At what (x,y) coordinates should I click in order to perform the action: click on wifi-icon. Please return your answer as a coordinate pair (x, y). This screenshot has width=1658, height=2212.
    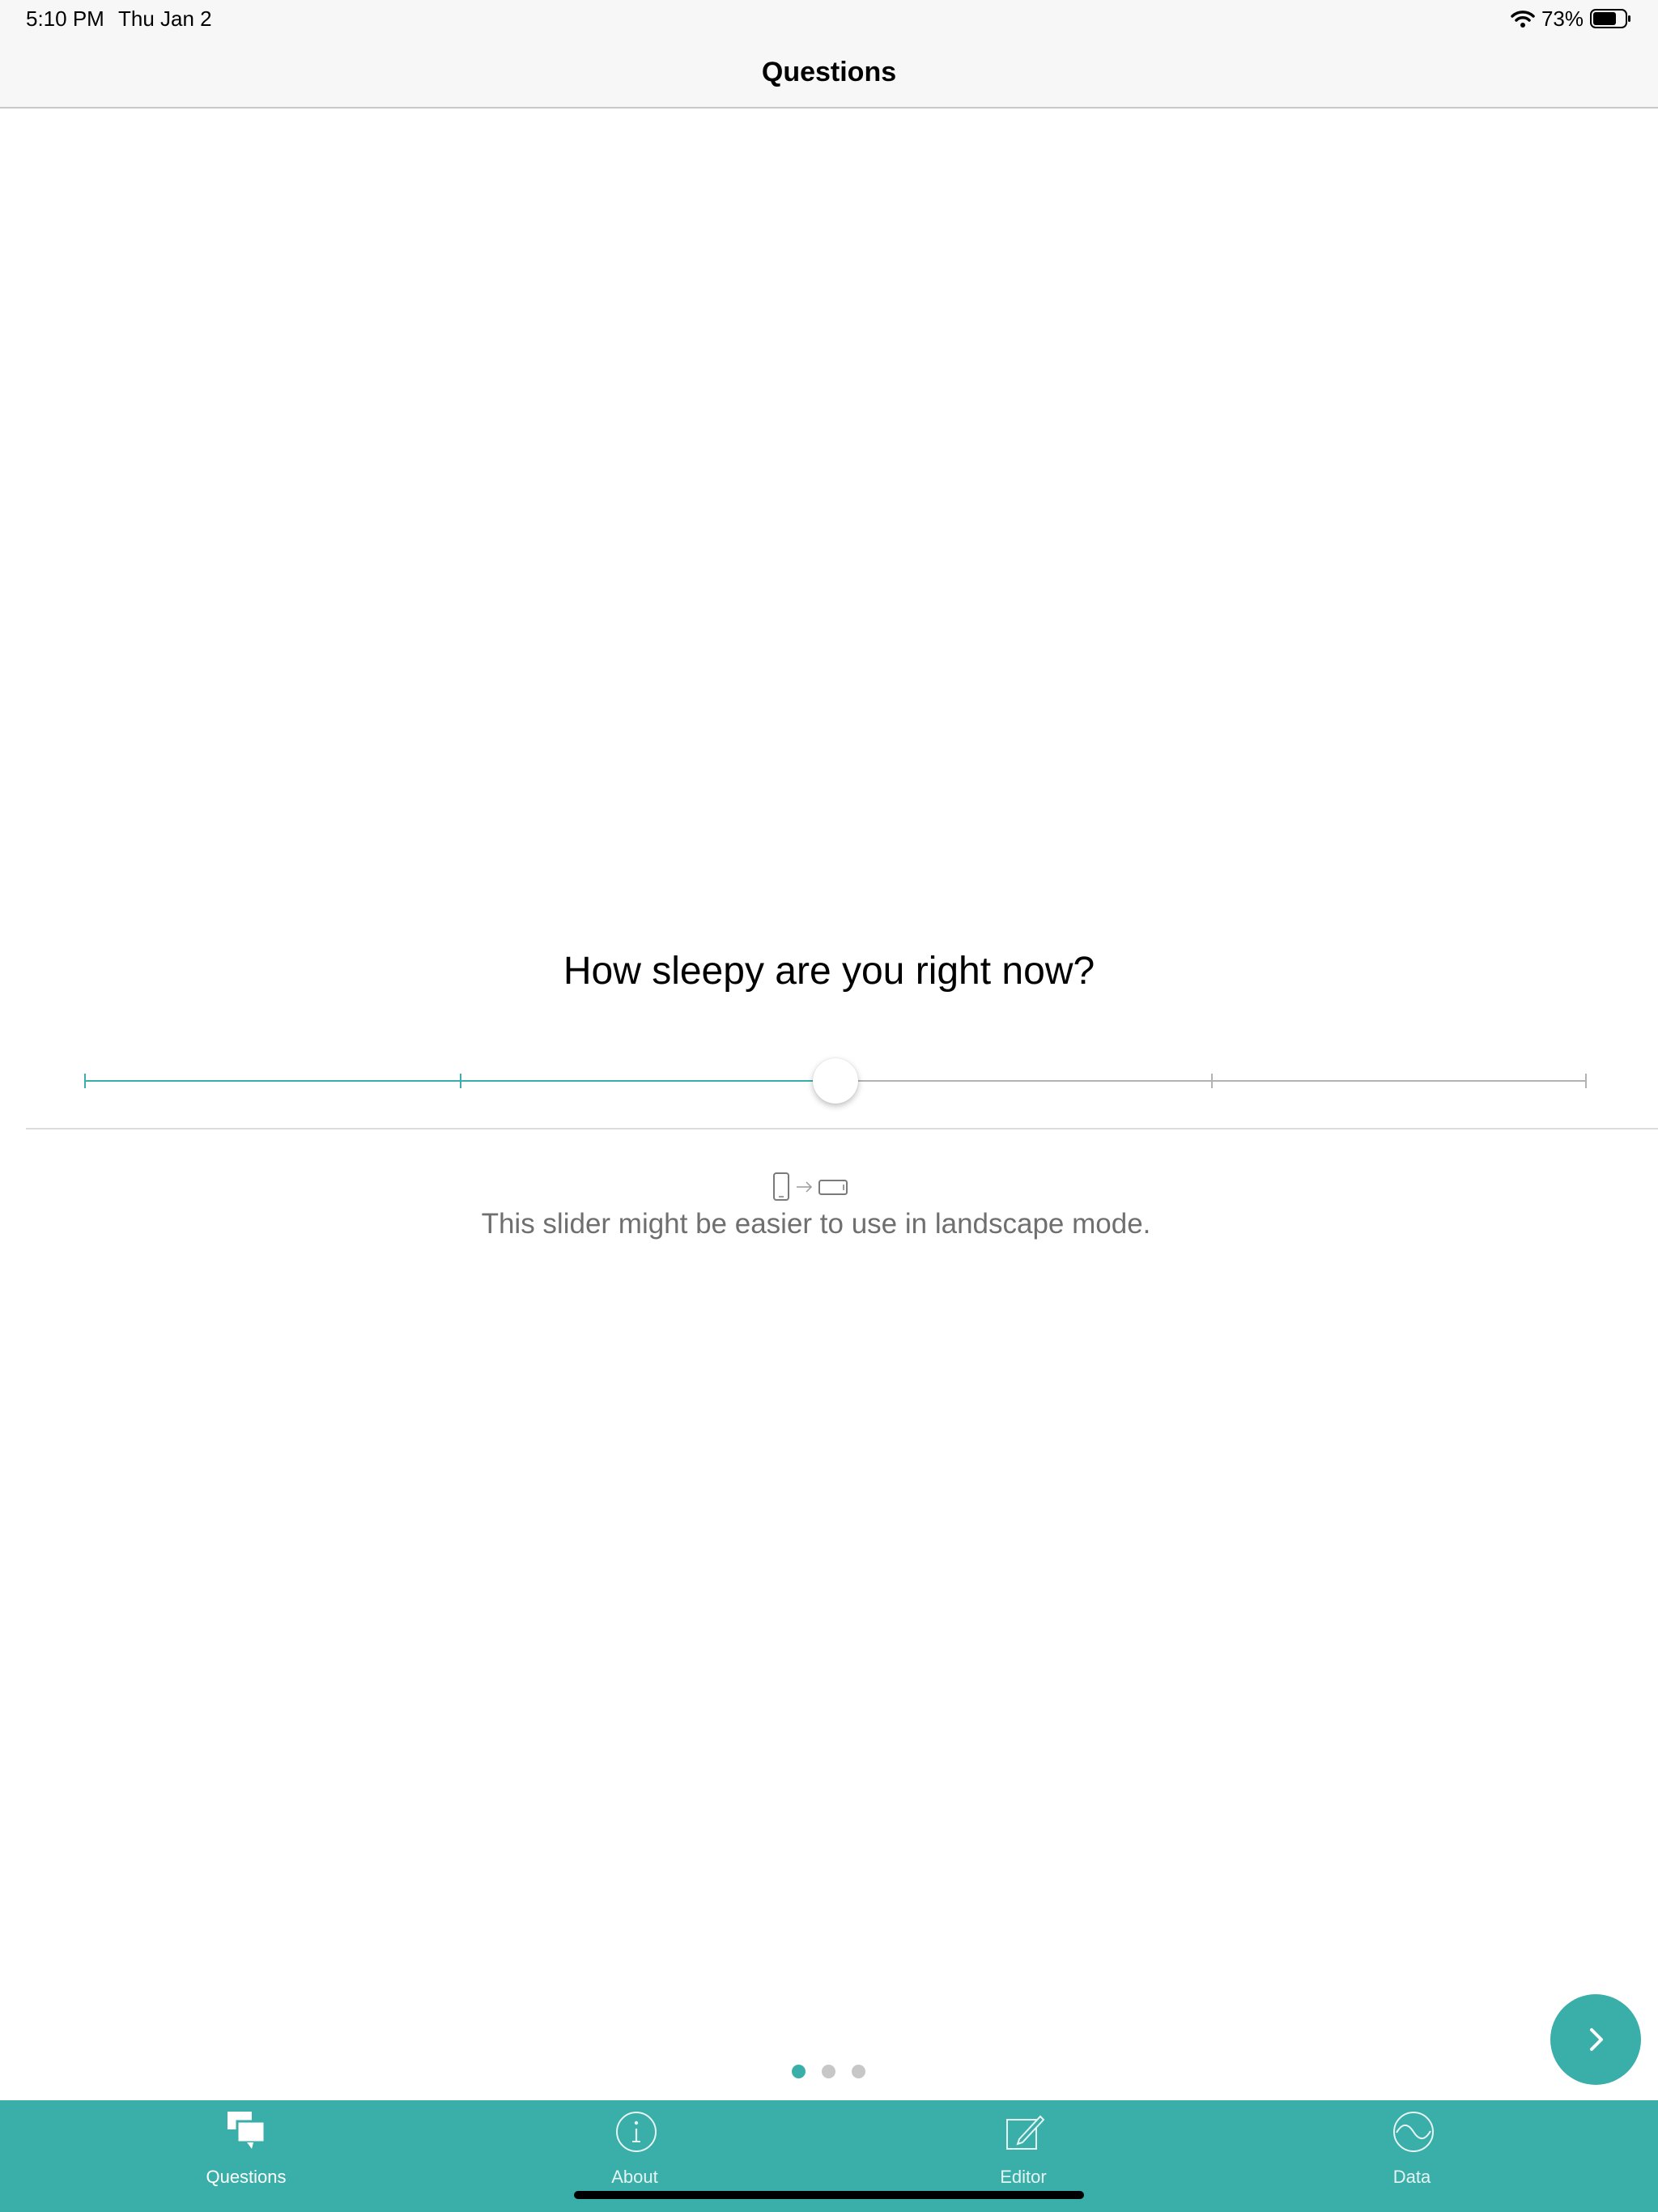
    Looking at the image, I should click on (1523, 19).